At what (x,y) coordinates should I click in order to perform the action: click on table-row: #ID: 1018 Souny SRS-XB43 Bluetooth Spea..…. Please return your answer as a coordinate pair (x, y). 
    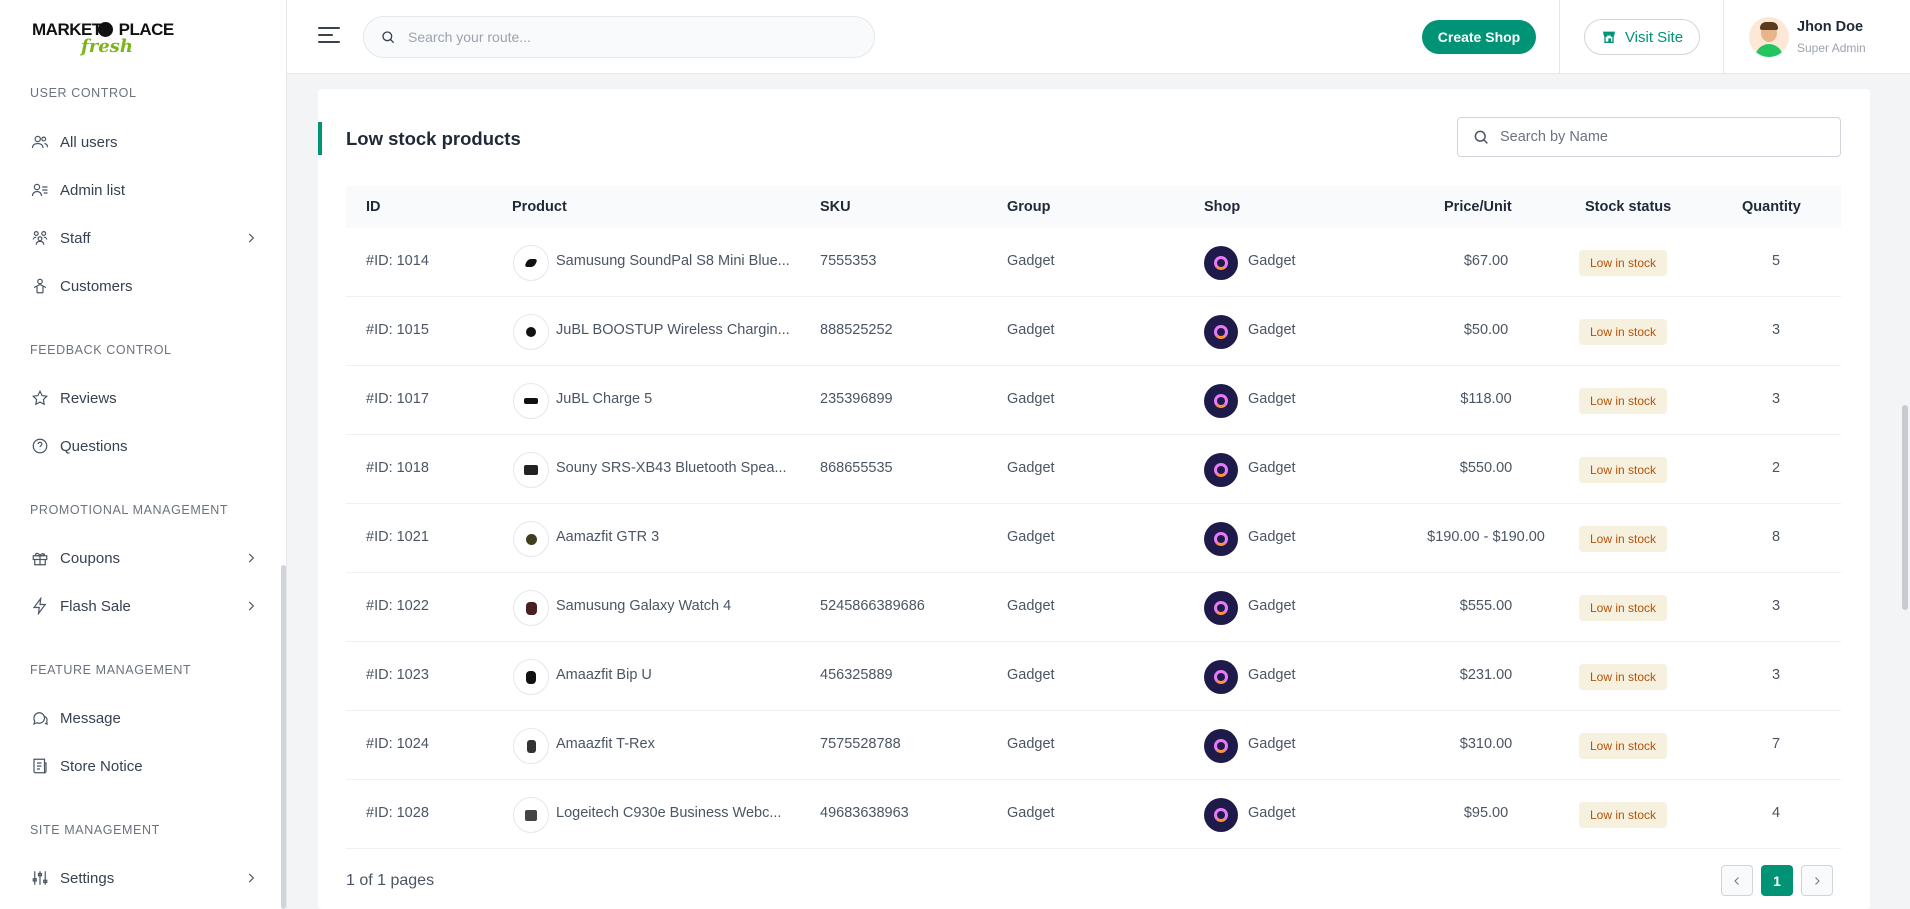
    Looking at the image, I should click on (1093, 469).